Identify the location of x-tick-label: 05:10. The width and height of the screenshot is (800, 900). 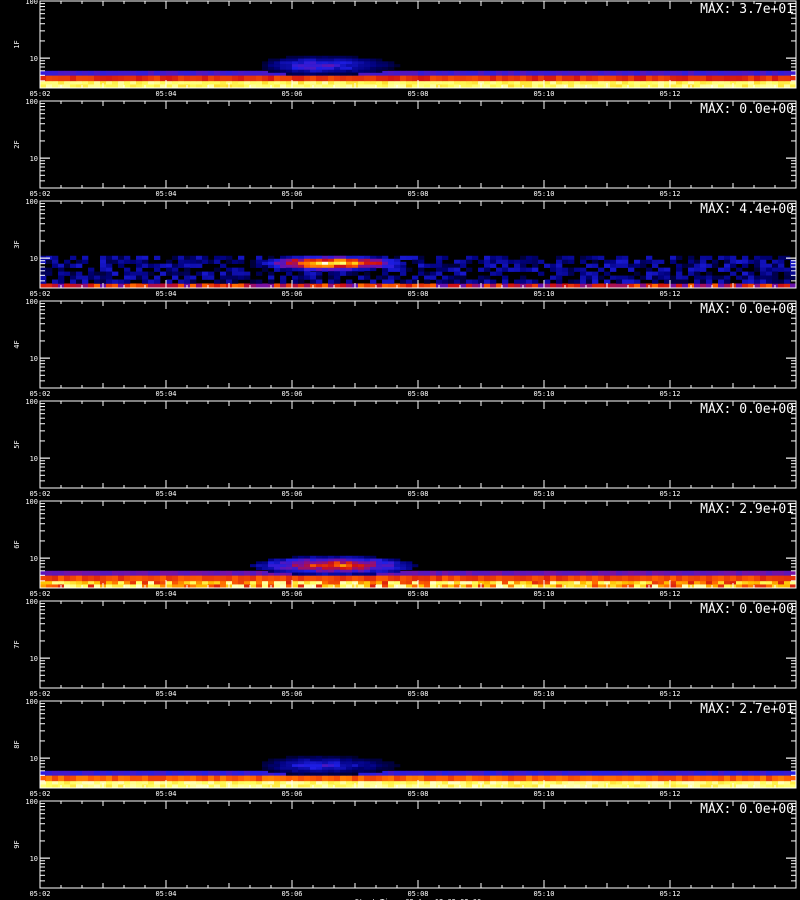
(543, 694).